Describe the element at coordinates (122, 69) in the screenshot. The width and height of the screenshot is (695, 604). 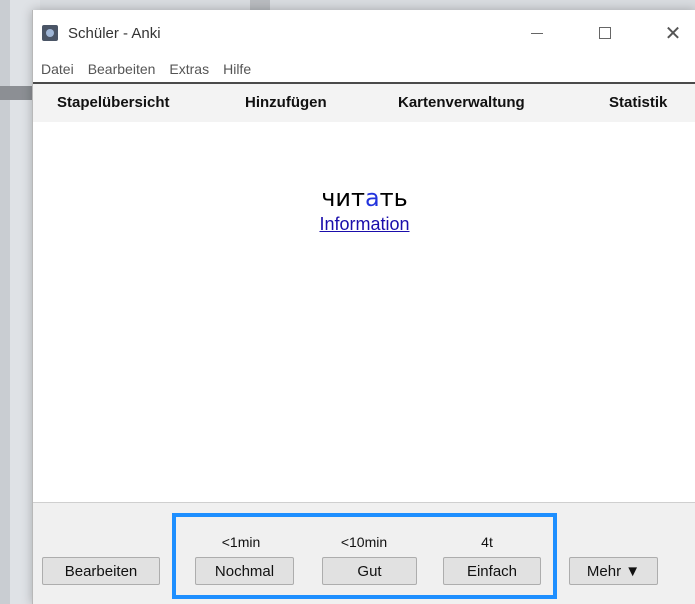
I see `menu-bearbeiten: Bearbeiten` at that location.